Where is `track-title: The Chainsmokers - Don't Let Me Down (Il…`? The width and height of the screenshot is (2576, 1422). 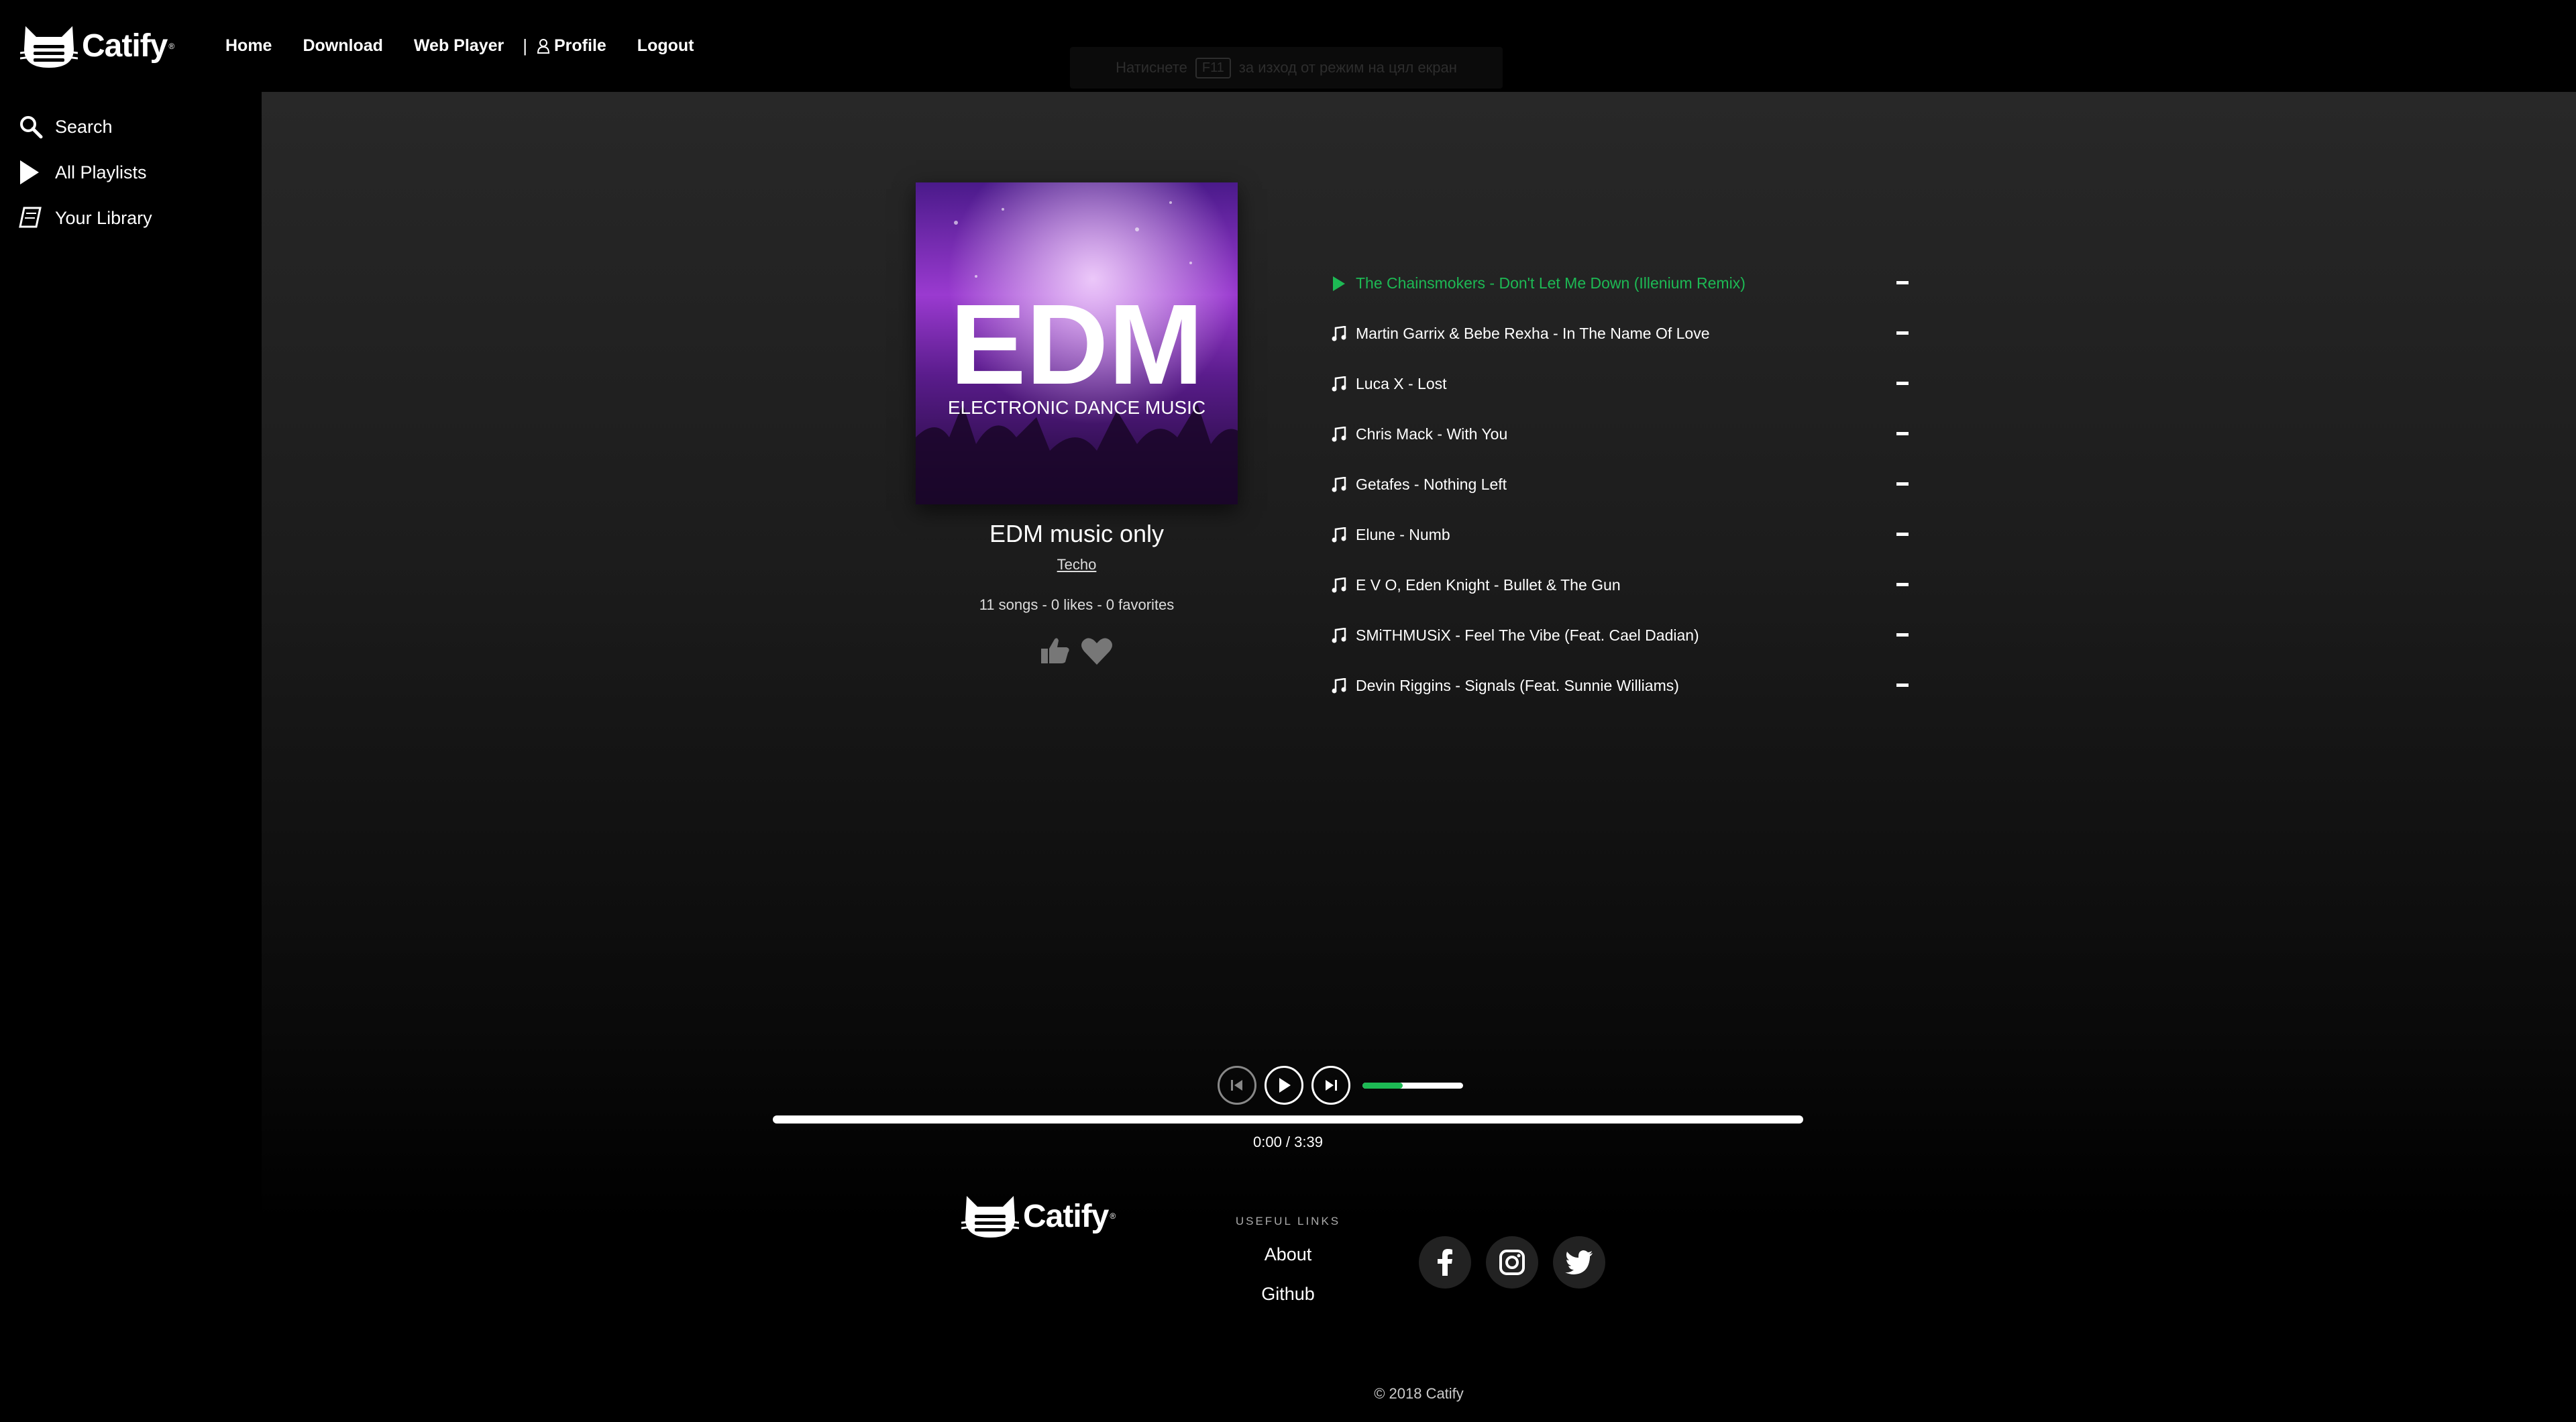 track-title: The Chainsmokers - Don't Let Me Down (Il… is located at coordinates (1551, 283).